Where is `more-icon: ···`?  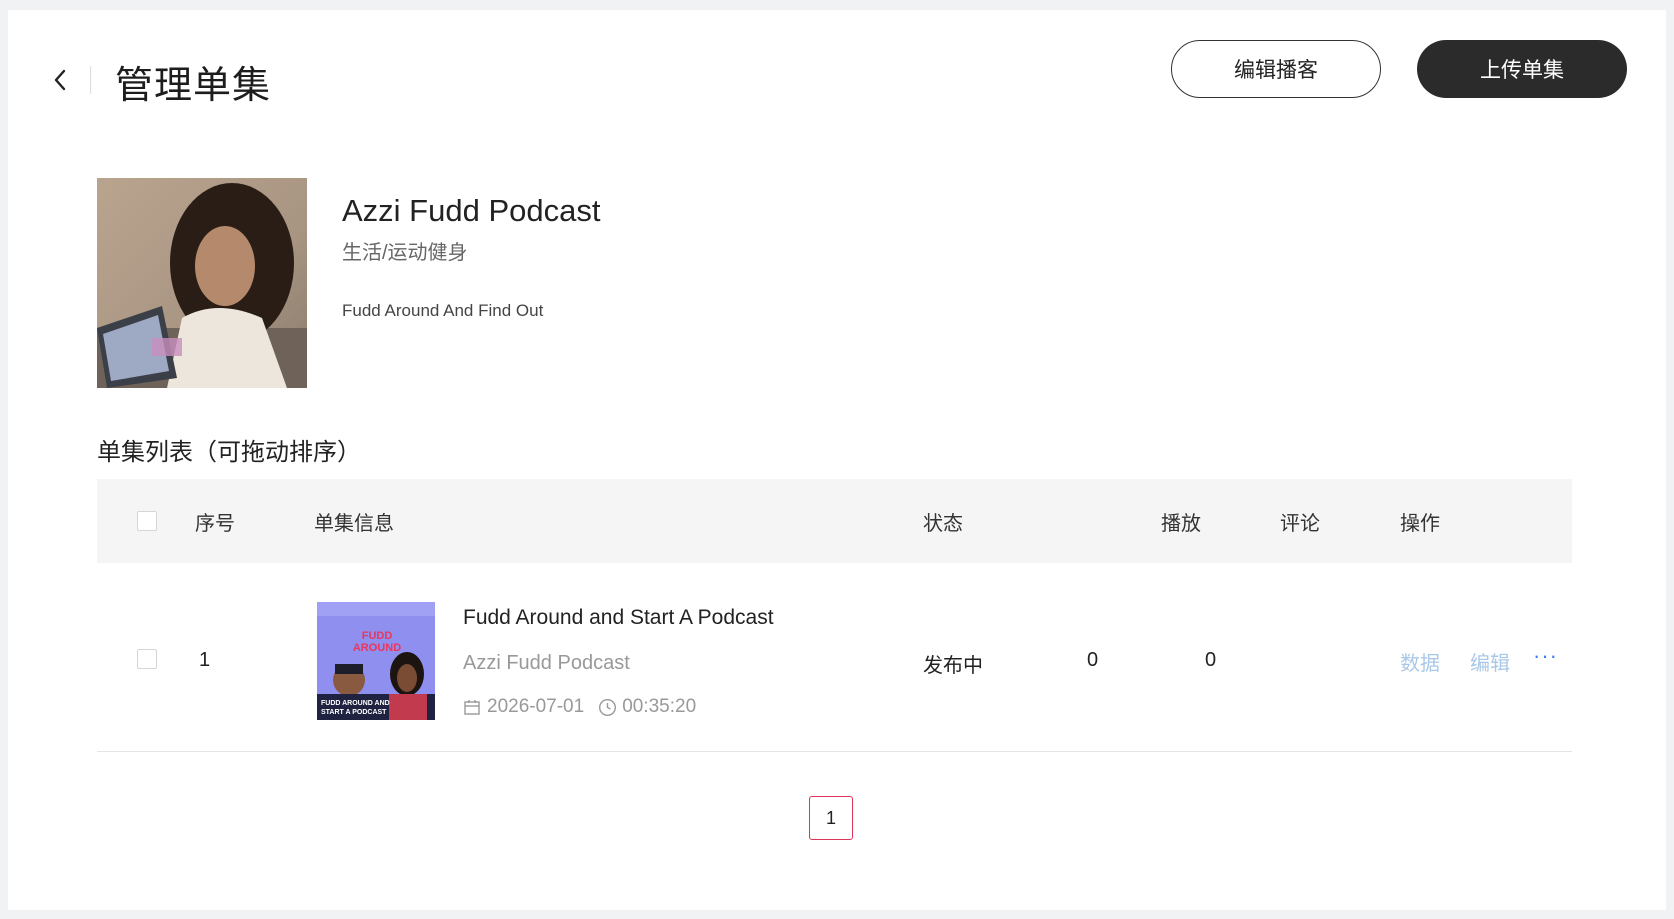 more-icon: ··· is located at coordinates (1545, 656).